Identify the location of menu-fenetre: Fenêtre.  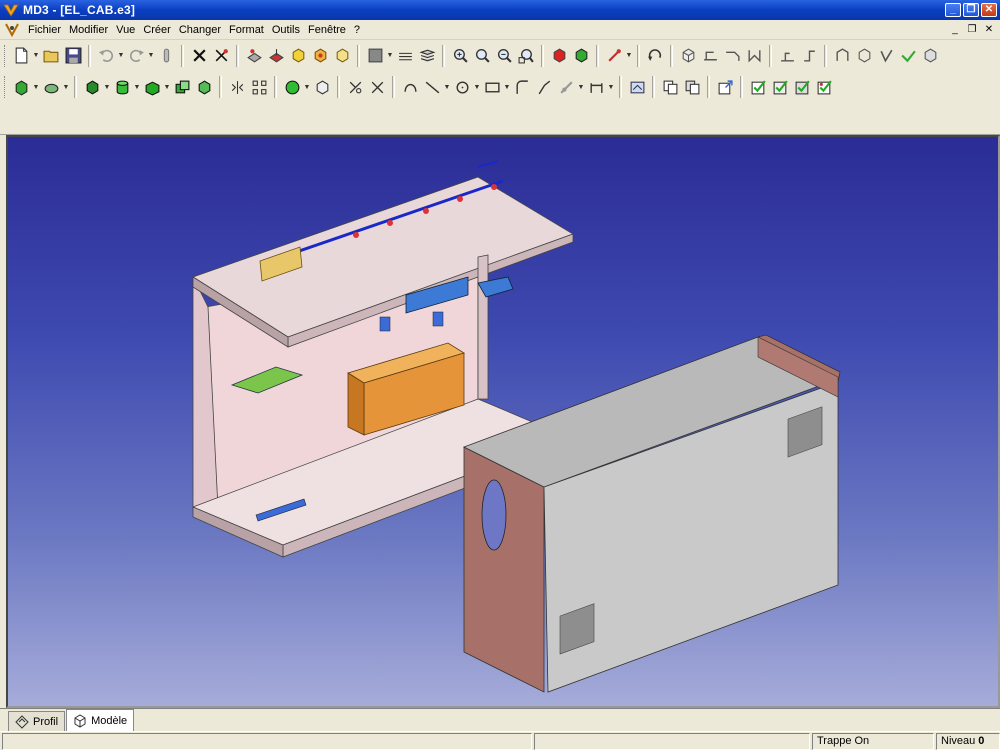
(327, 30).